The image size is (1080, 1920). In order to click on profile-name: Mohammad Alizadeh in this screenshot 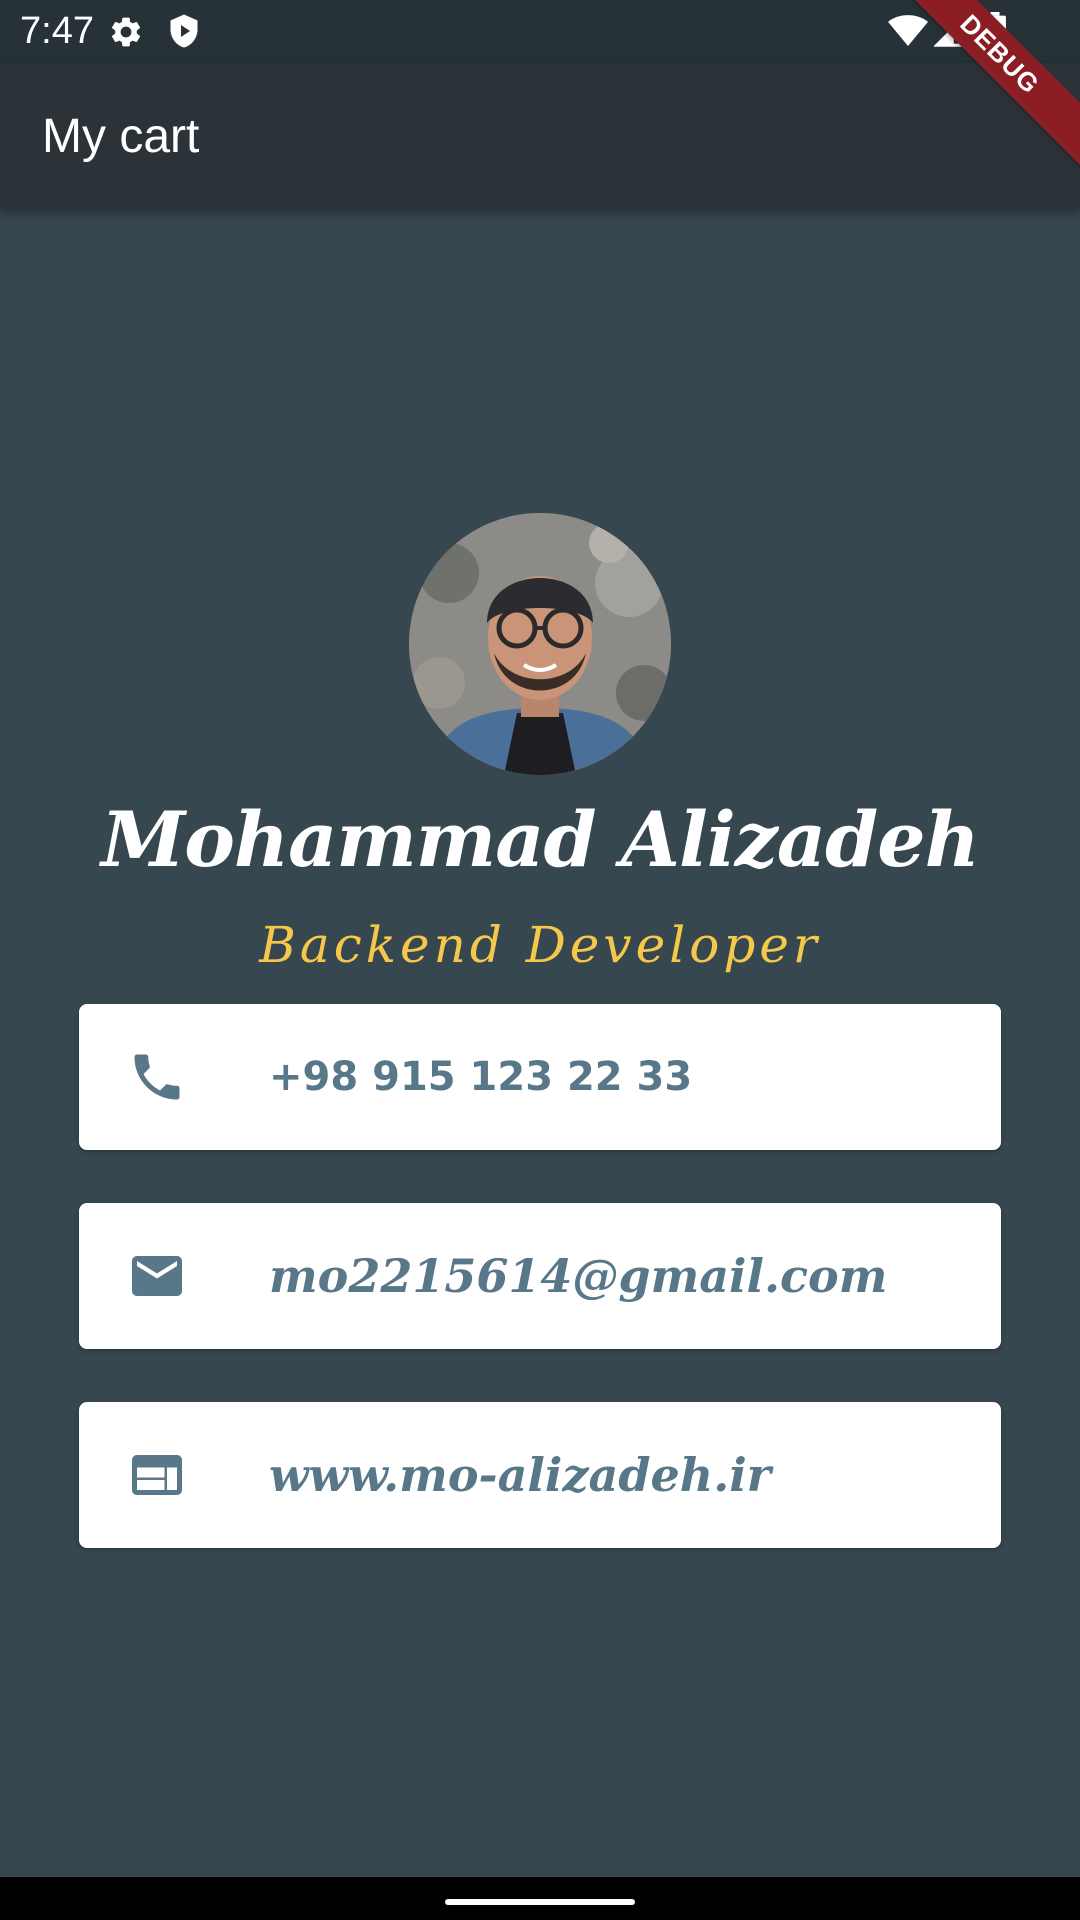, I will do `click(540, 839)`.